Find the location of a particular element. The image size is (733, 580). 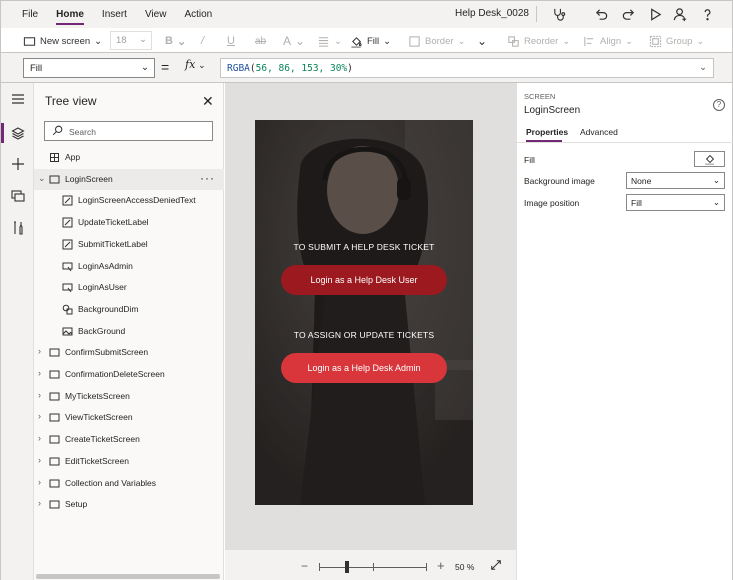

border-button: Border ⌄ is located at coordinates (436, 41).